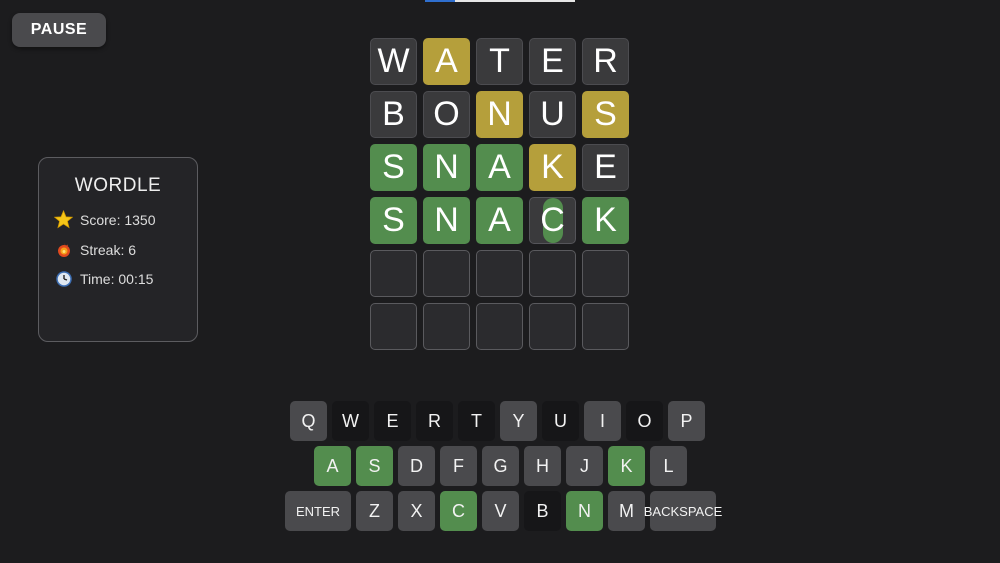 This screenshot has height=563, width=1000. I want to click on keyboard-row: ENTER Z X C V B N M BACKSPACE, so click(503, 511).